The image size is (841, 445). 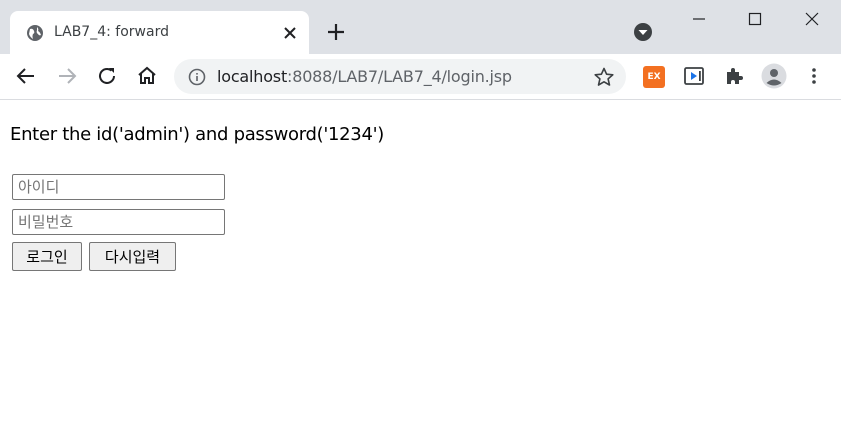 What do you see at coordinates (47, 256) in the screenshot?
I see `login-button: 로그인` at bounding box center [47, 256].